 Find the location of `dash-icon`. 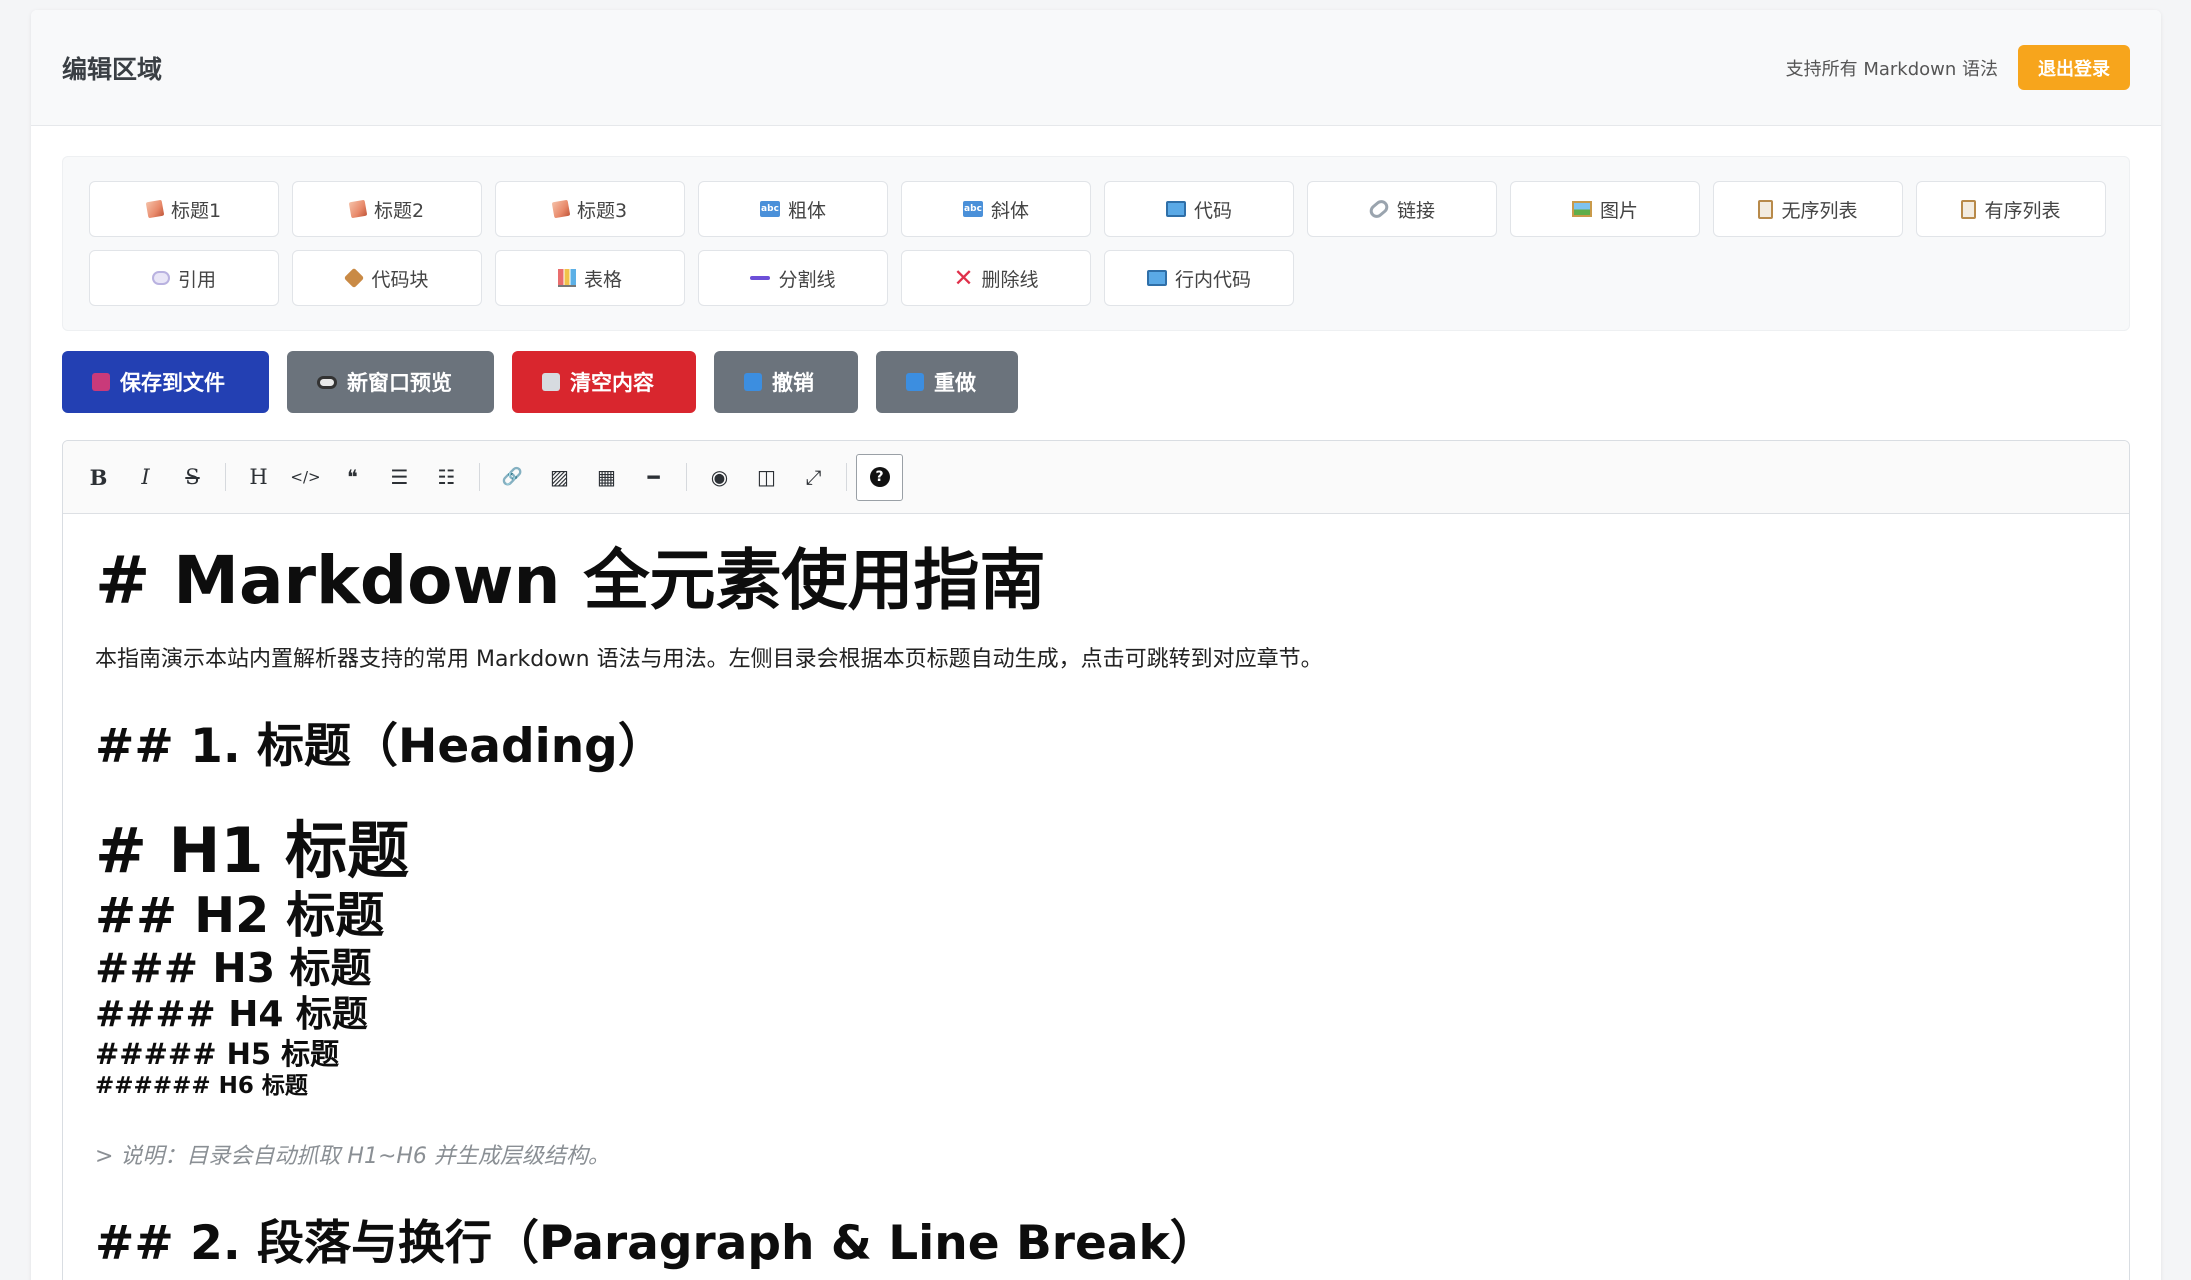

dash-icon is located at coordinates (760, 278).